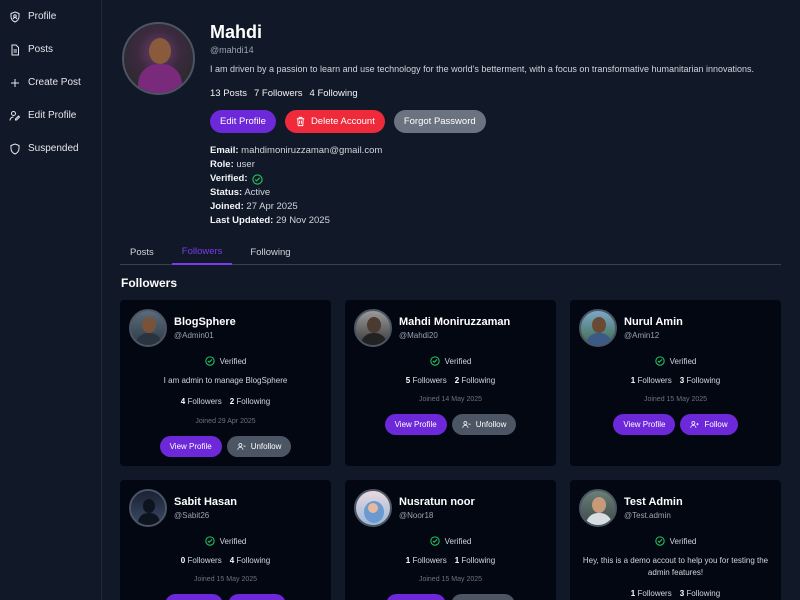  What do you see at coordinates (192, 515) in the screenshot?
I see `follower-handle: @Sabit26` at bounding box center [192, 515].